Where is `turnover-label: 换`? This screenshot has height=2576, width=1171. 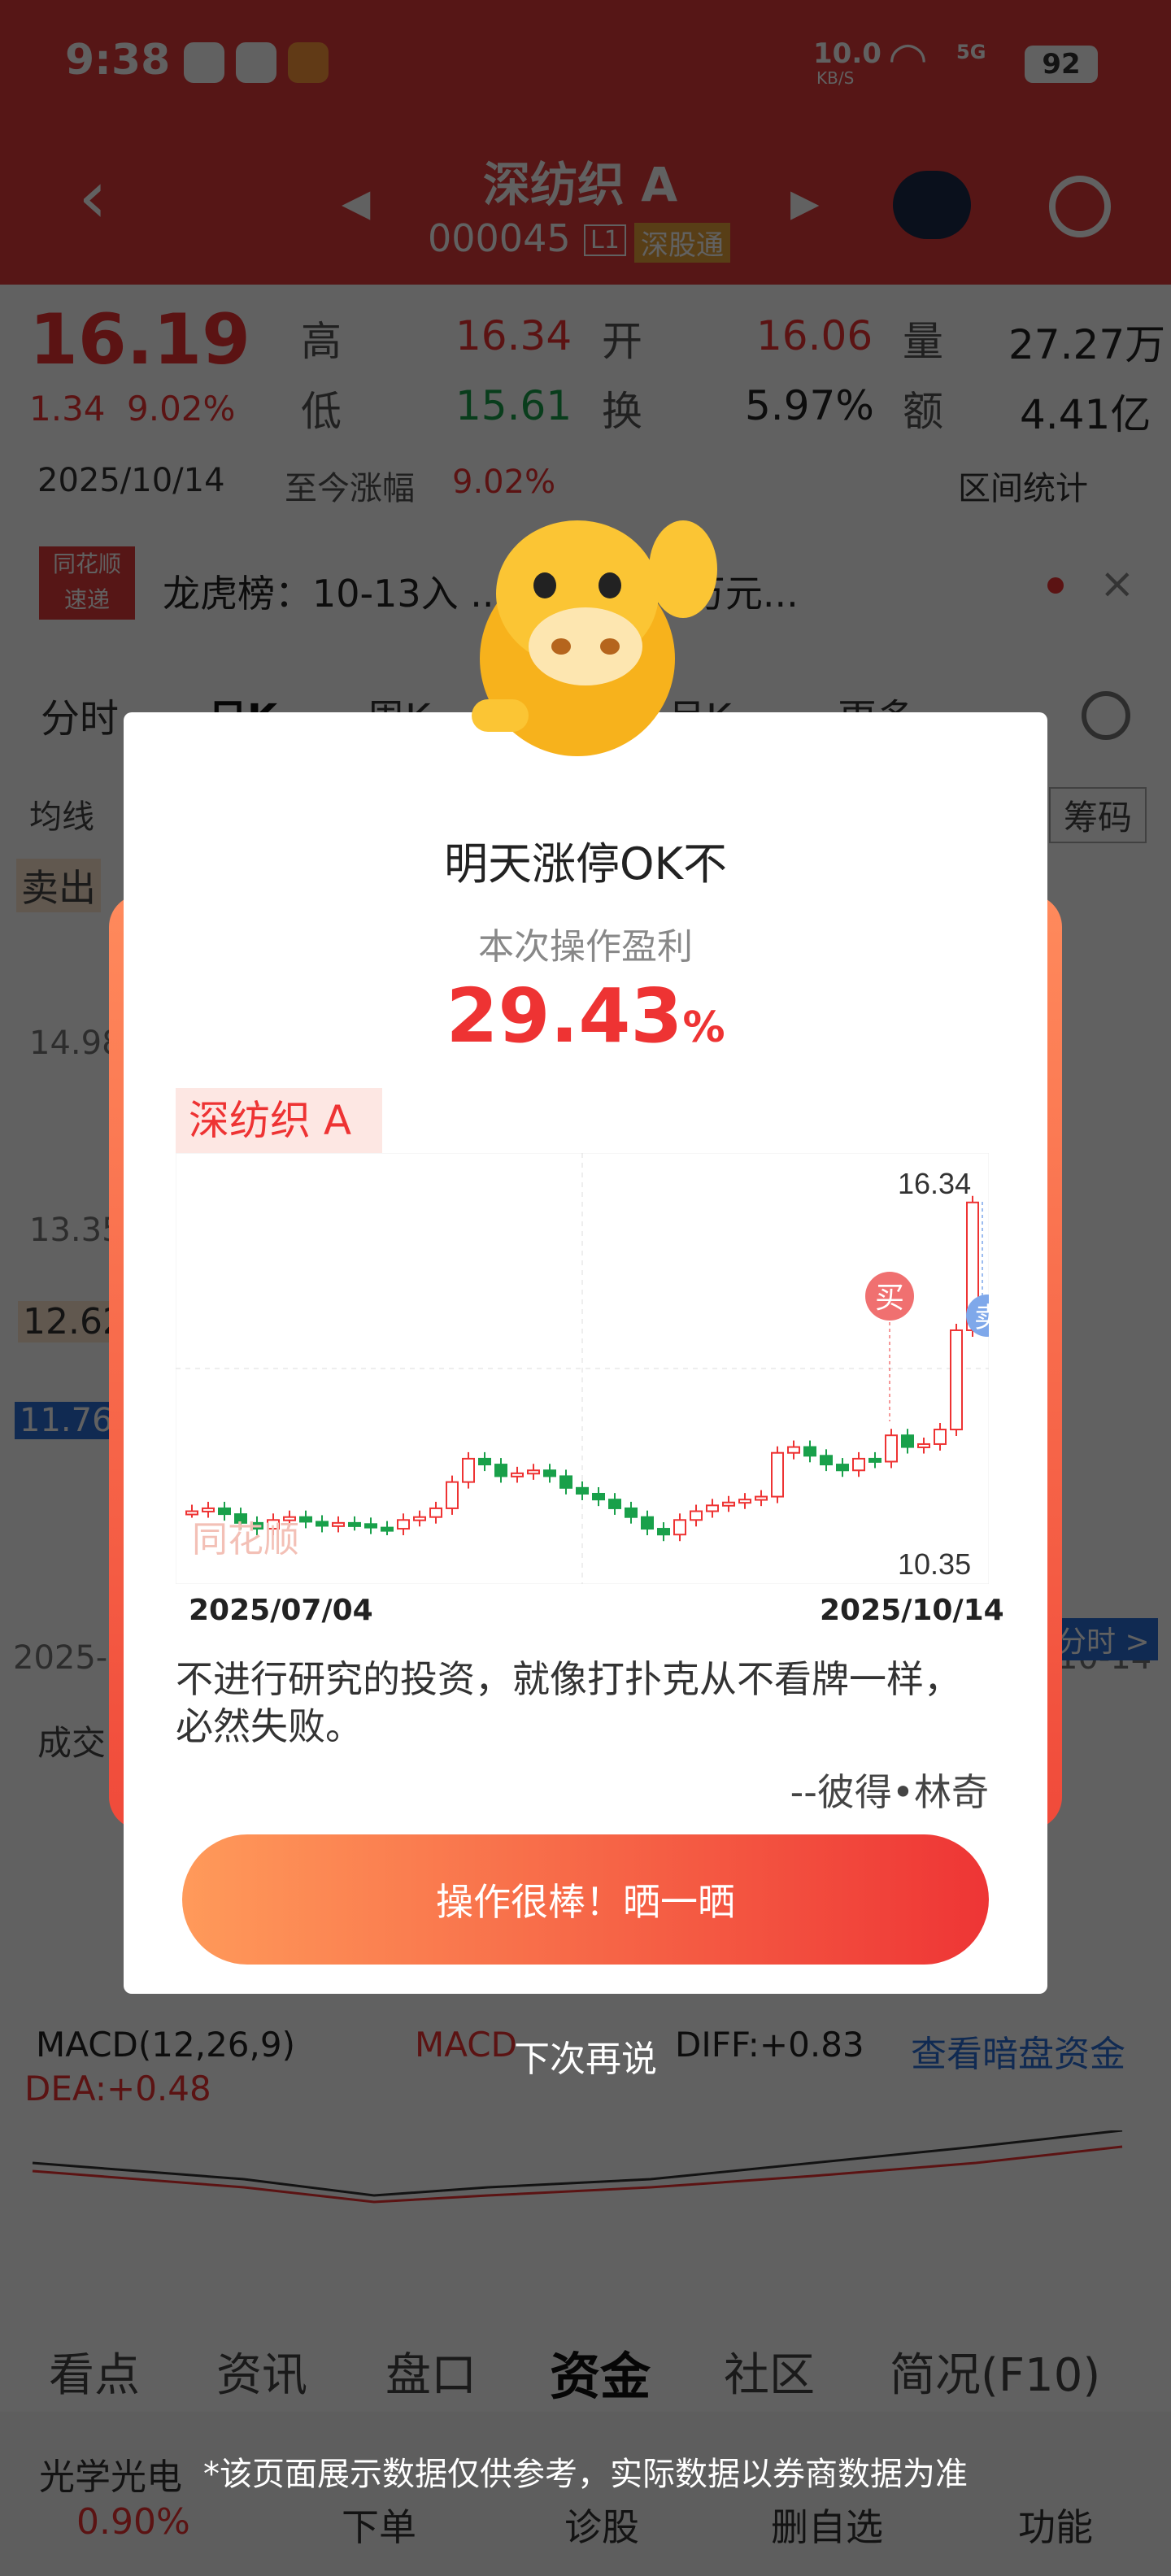
turnover-label: 换 is located at coordinates (622, 412).